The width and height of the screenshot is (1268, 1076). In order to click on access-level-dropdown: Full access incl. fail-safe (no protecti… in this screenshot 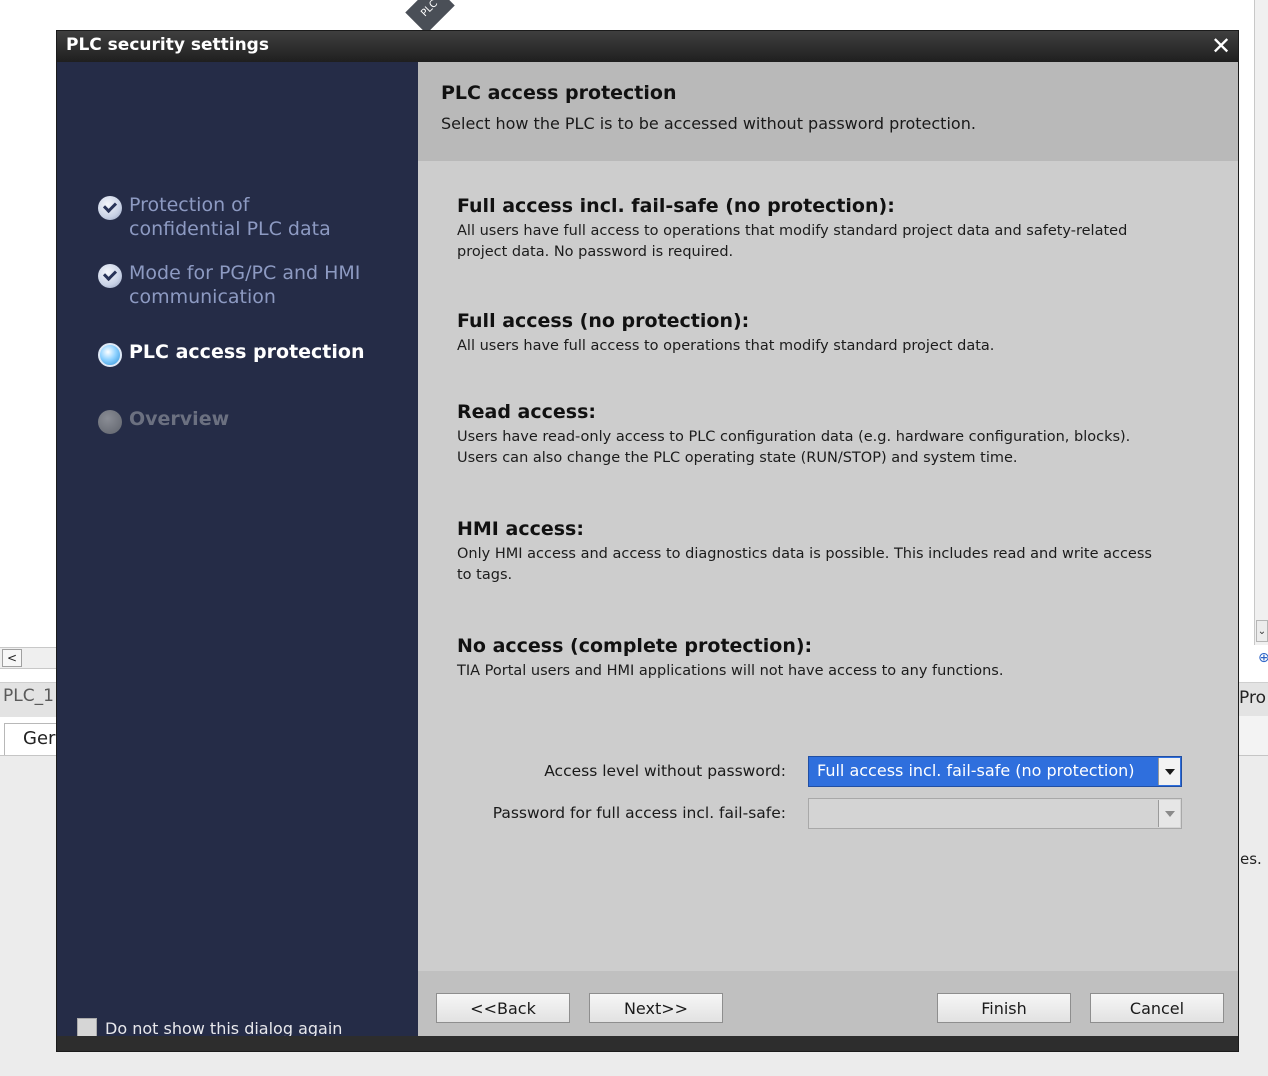, I will do `click(995, 771)`.